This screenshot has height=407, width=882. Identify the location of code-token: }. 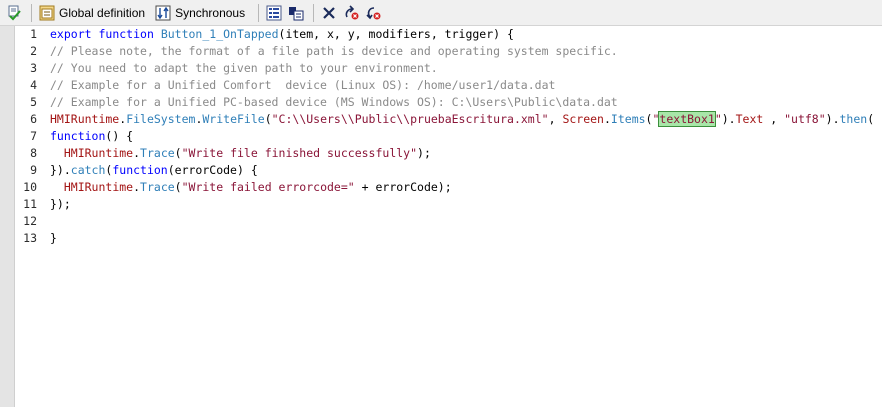
(53, 238).